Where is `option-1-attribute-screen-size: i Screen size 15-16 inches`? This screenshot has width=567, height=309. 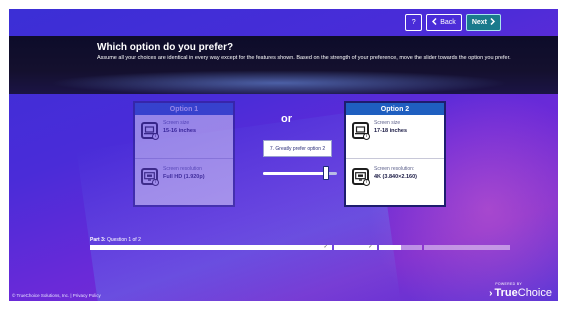
option-1-attribute-screen-size: i Screen size 15-16 inches is located at coordinates (185, 133).